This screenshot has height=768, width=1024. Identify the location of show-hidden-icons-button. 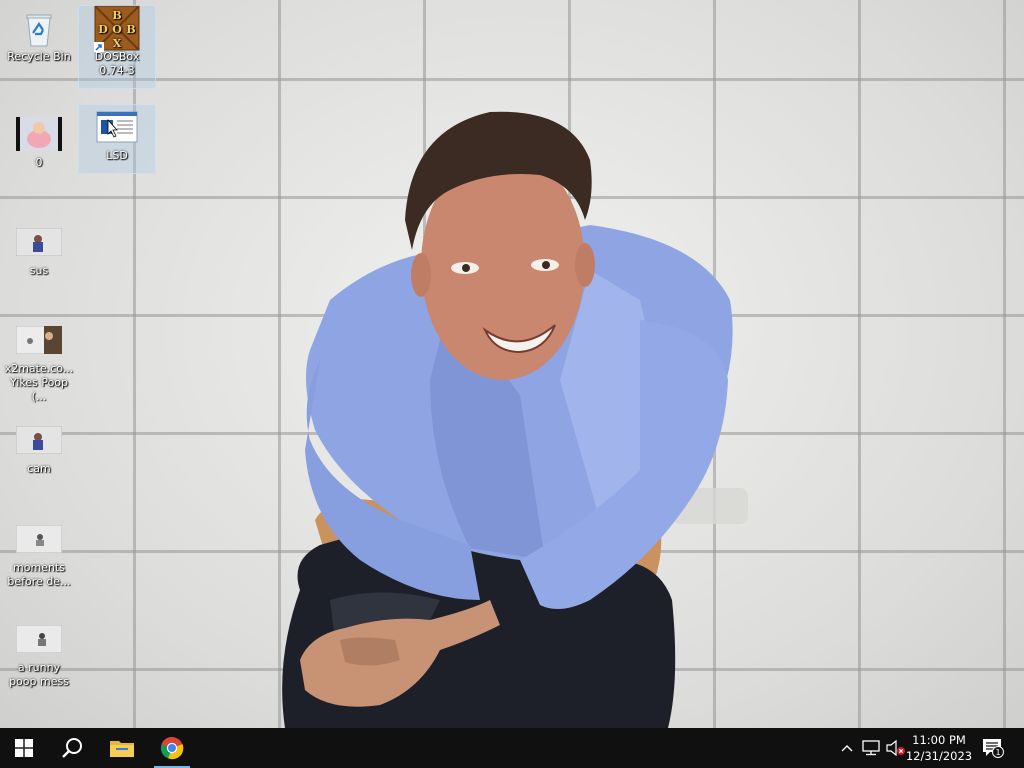
(847, 748).